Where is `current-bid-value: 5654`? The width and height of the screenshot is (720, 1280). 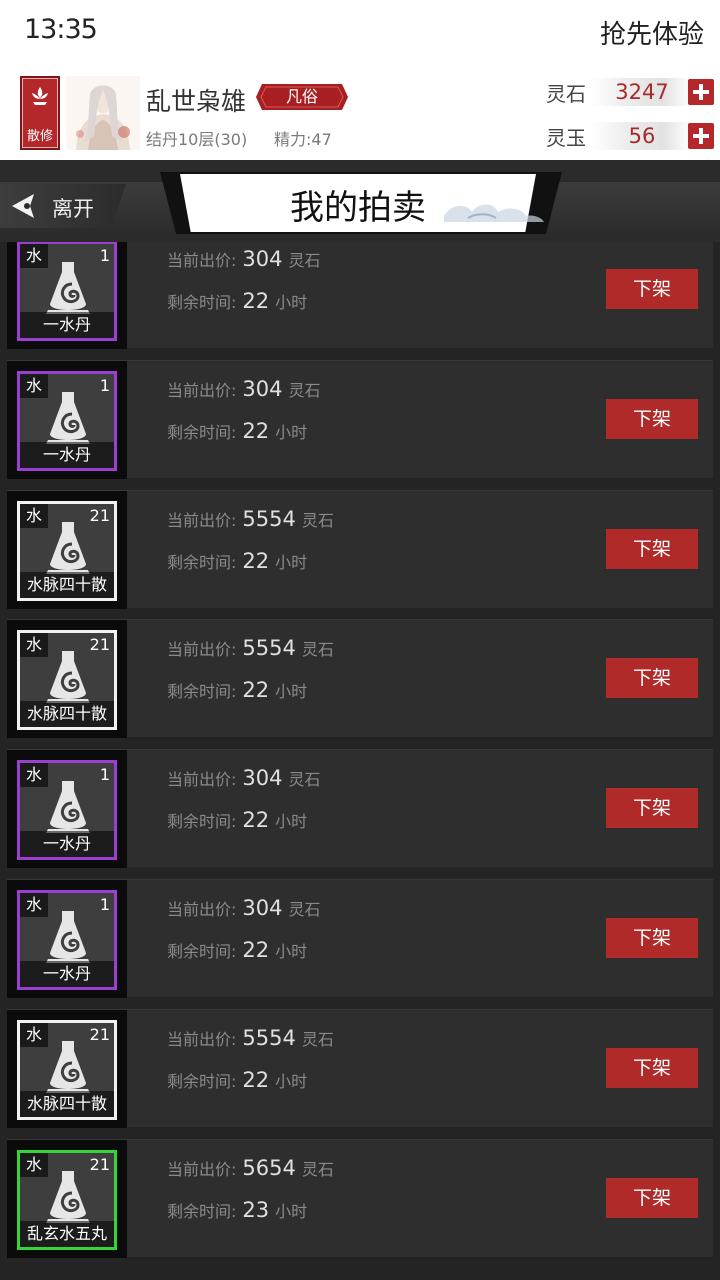 current-bid-value: 5654 is located at coordinates (269, 1167).